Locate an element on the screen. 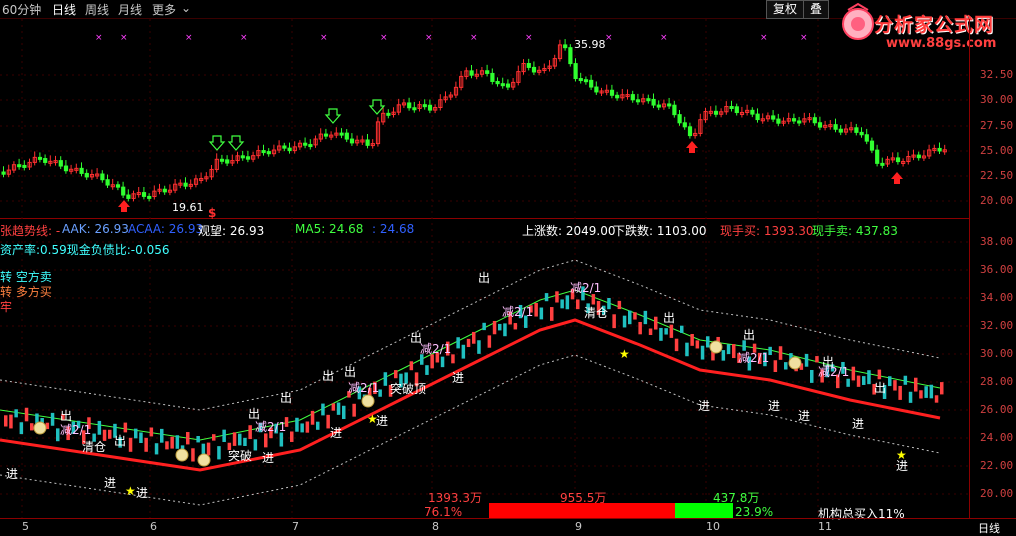 The height and width of the screenshot is (536, 1016). indicator-tick: 34.00 is located at coordinates (997, 297).